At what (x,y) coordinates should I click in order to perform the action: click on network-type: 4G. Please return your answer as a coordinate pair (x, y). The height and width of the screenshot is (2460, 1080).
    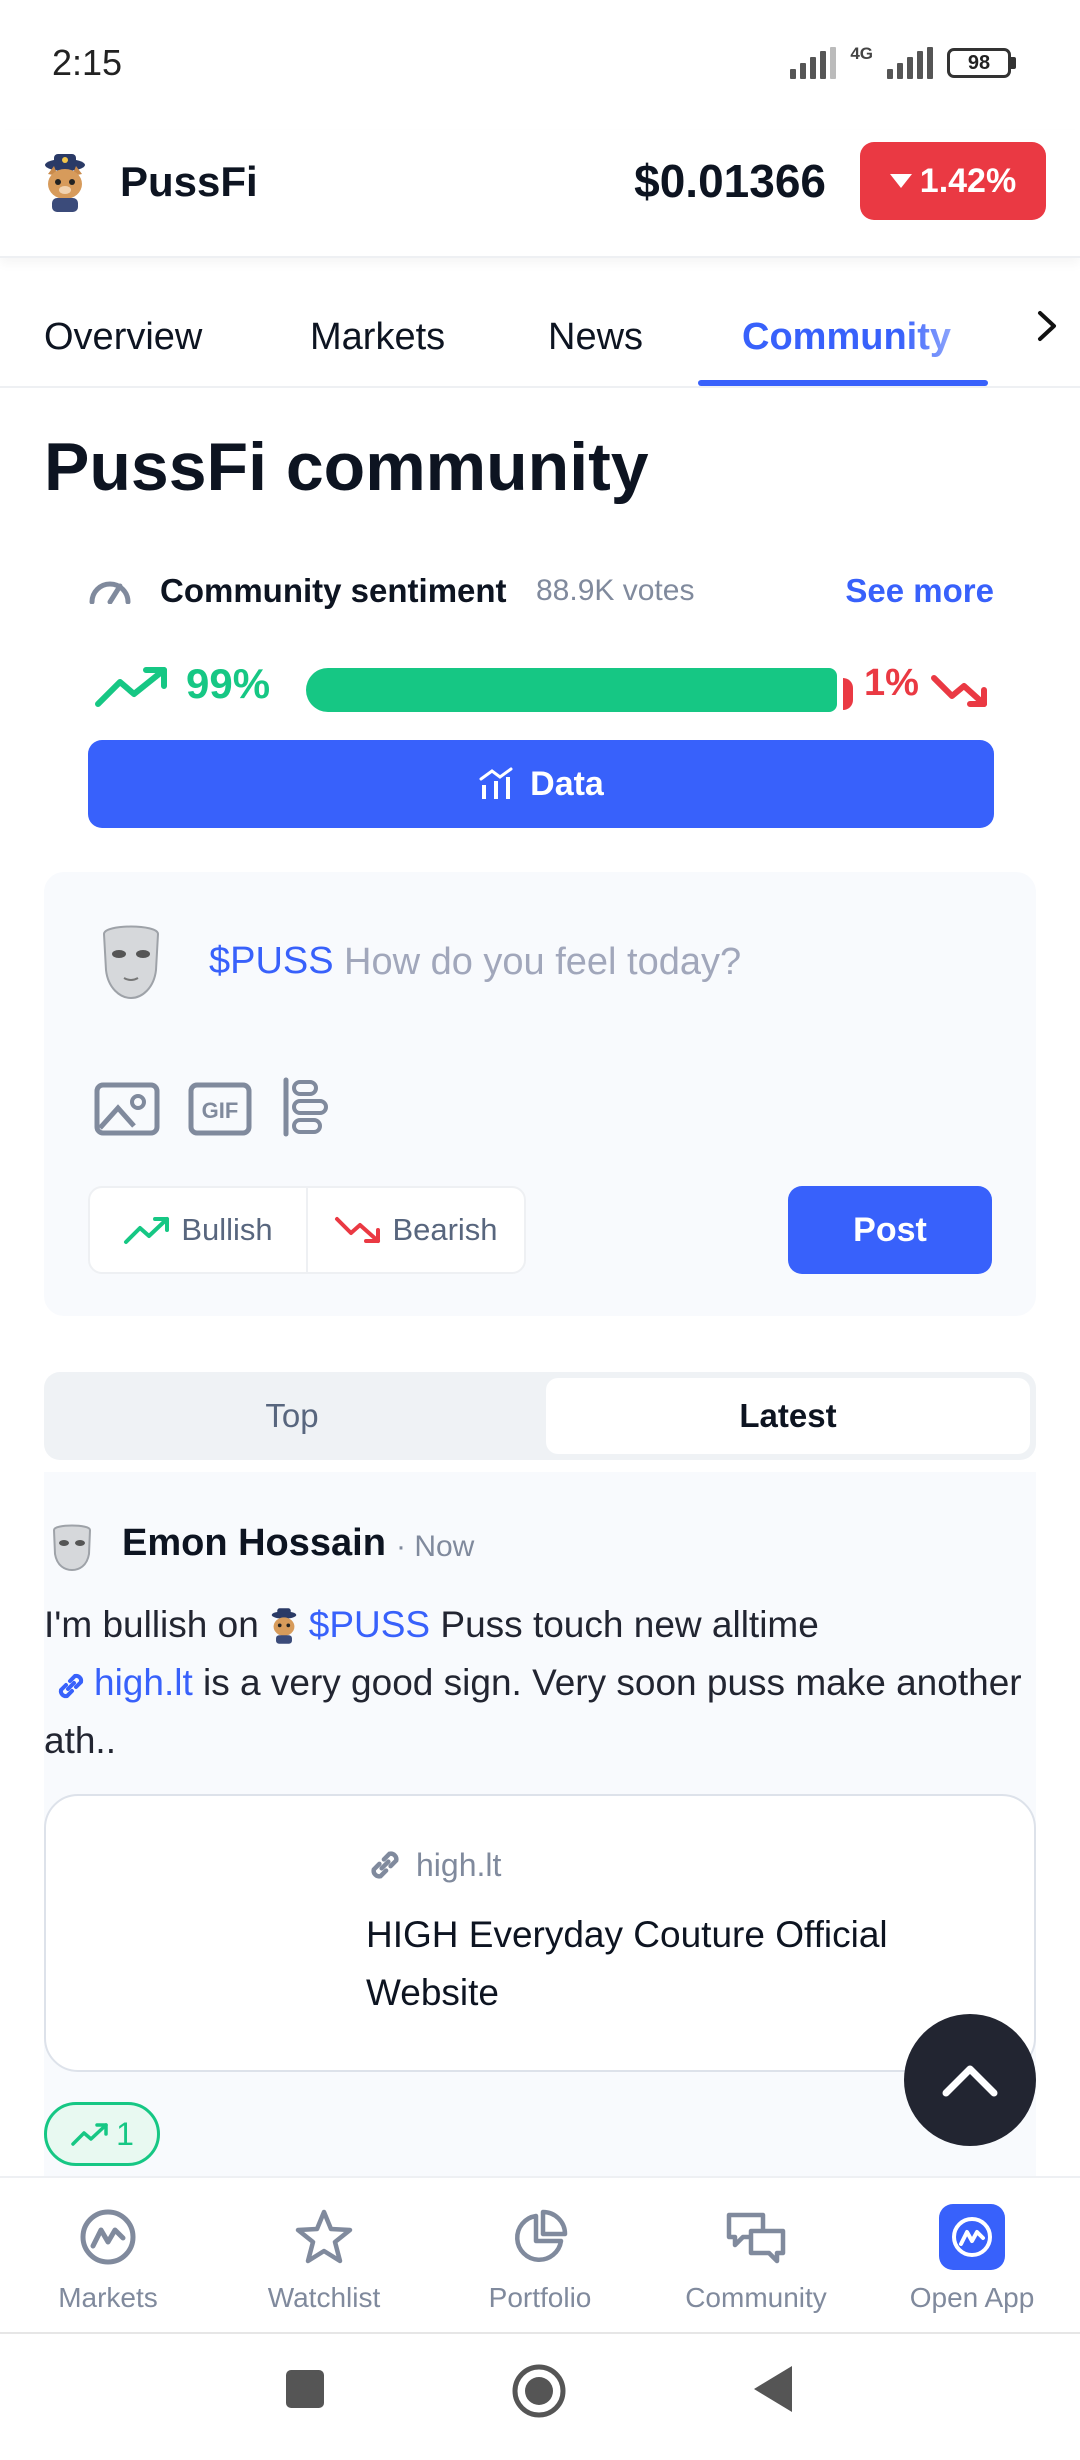
    Looking at the image, I should click on (861, 53).